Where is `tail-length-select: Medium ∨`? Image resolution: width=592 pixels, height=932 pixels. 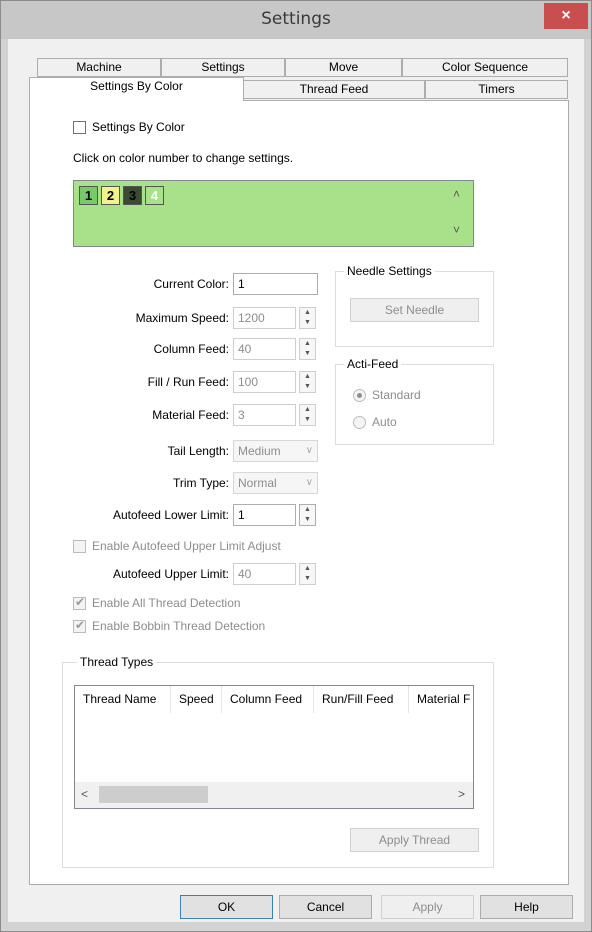 tail-length-select: Medium ∨ is located at coordinates (275, 451).